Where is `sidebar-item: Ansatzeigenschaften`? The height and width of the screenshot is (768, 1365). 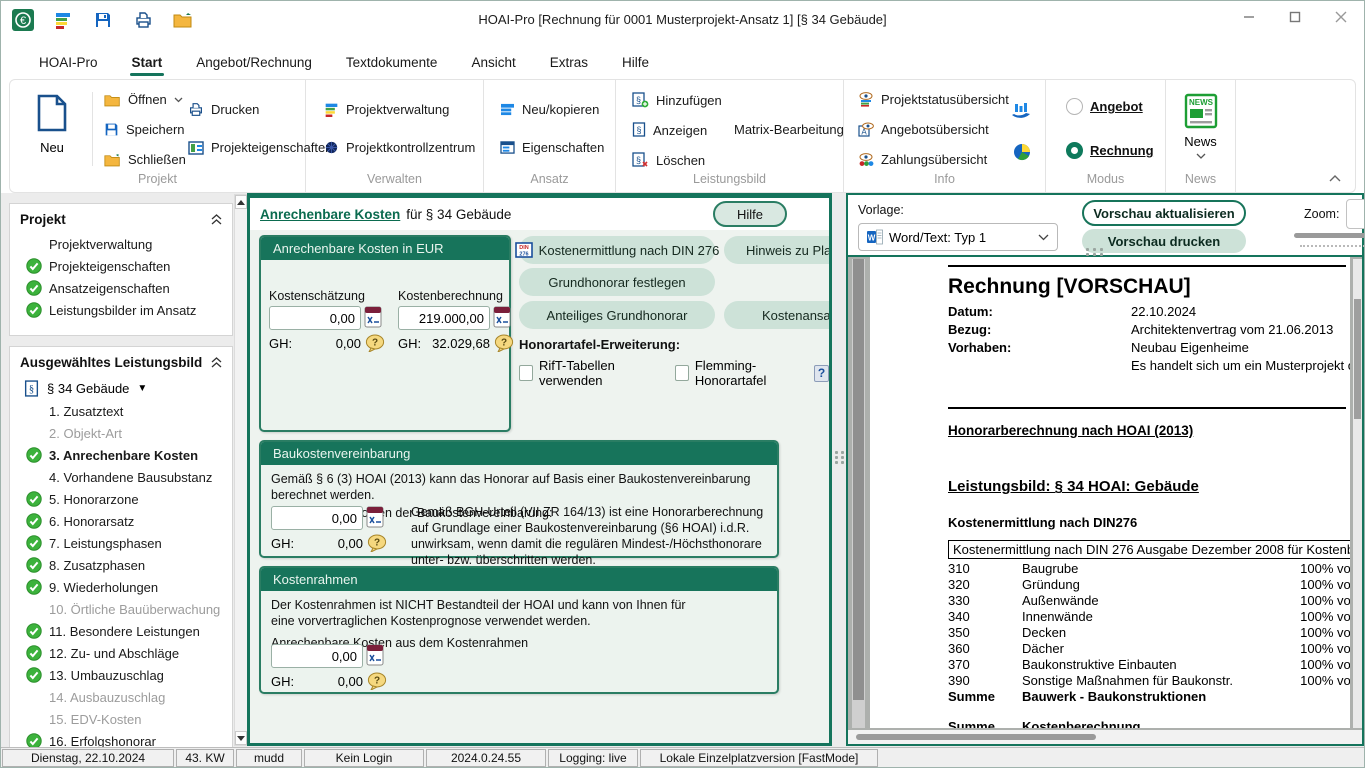
sidebar-item: Ansatzeigenschaften is located at coordinates (121, 288).